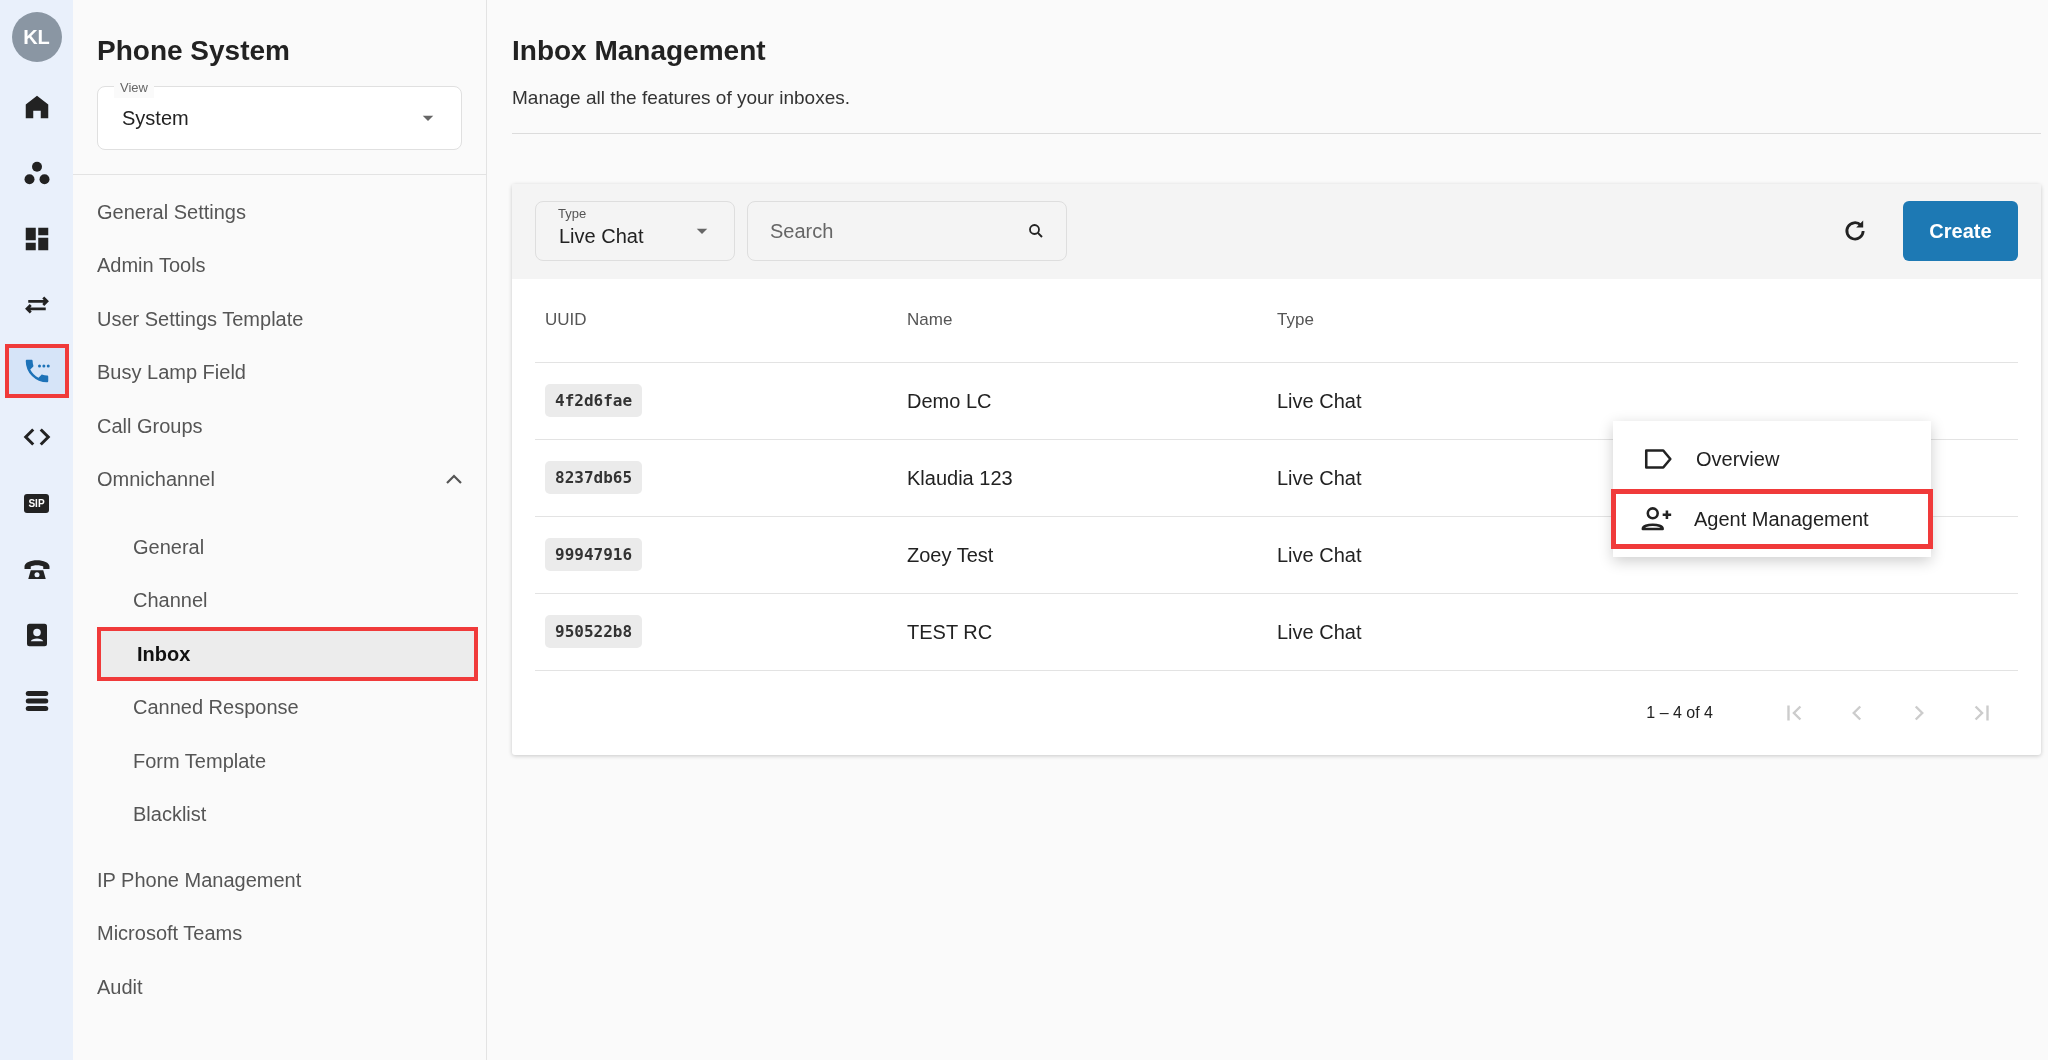  I want to click on sidebar-item: Admin Tools, so click(279, 265).